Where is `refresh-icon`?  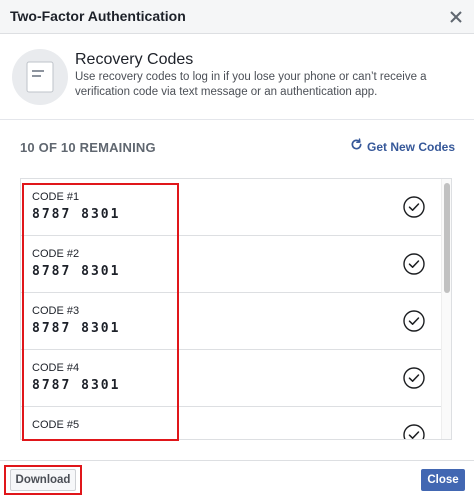 refresh-icon is located at coordinates (356, 147).